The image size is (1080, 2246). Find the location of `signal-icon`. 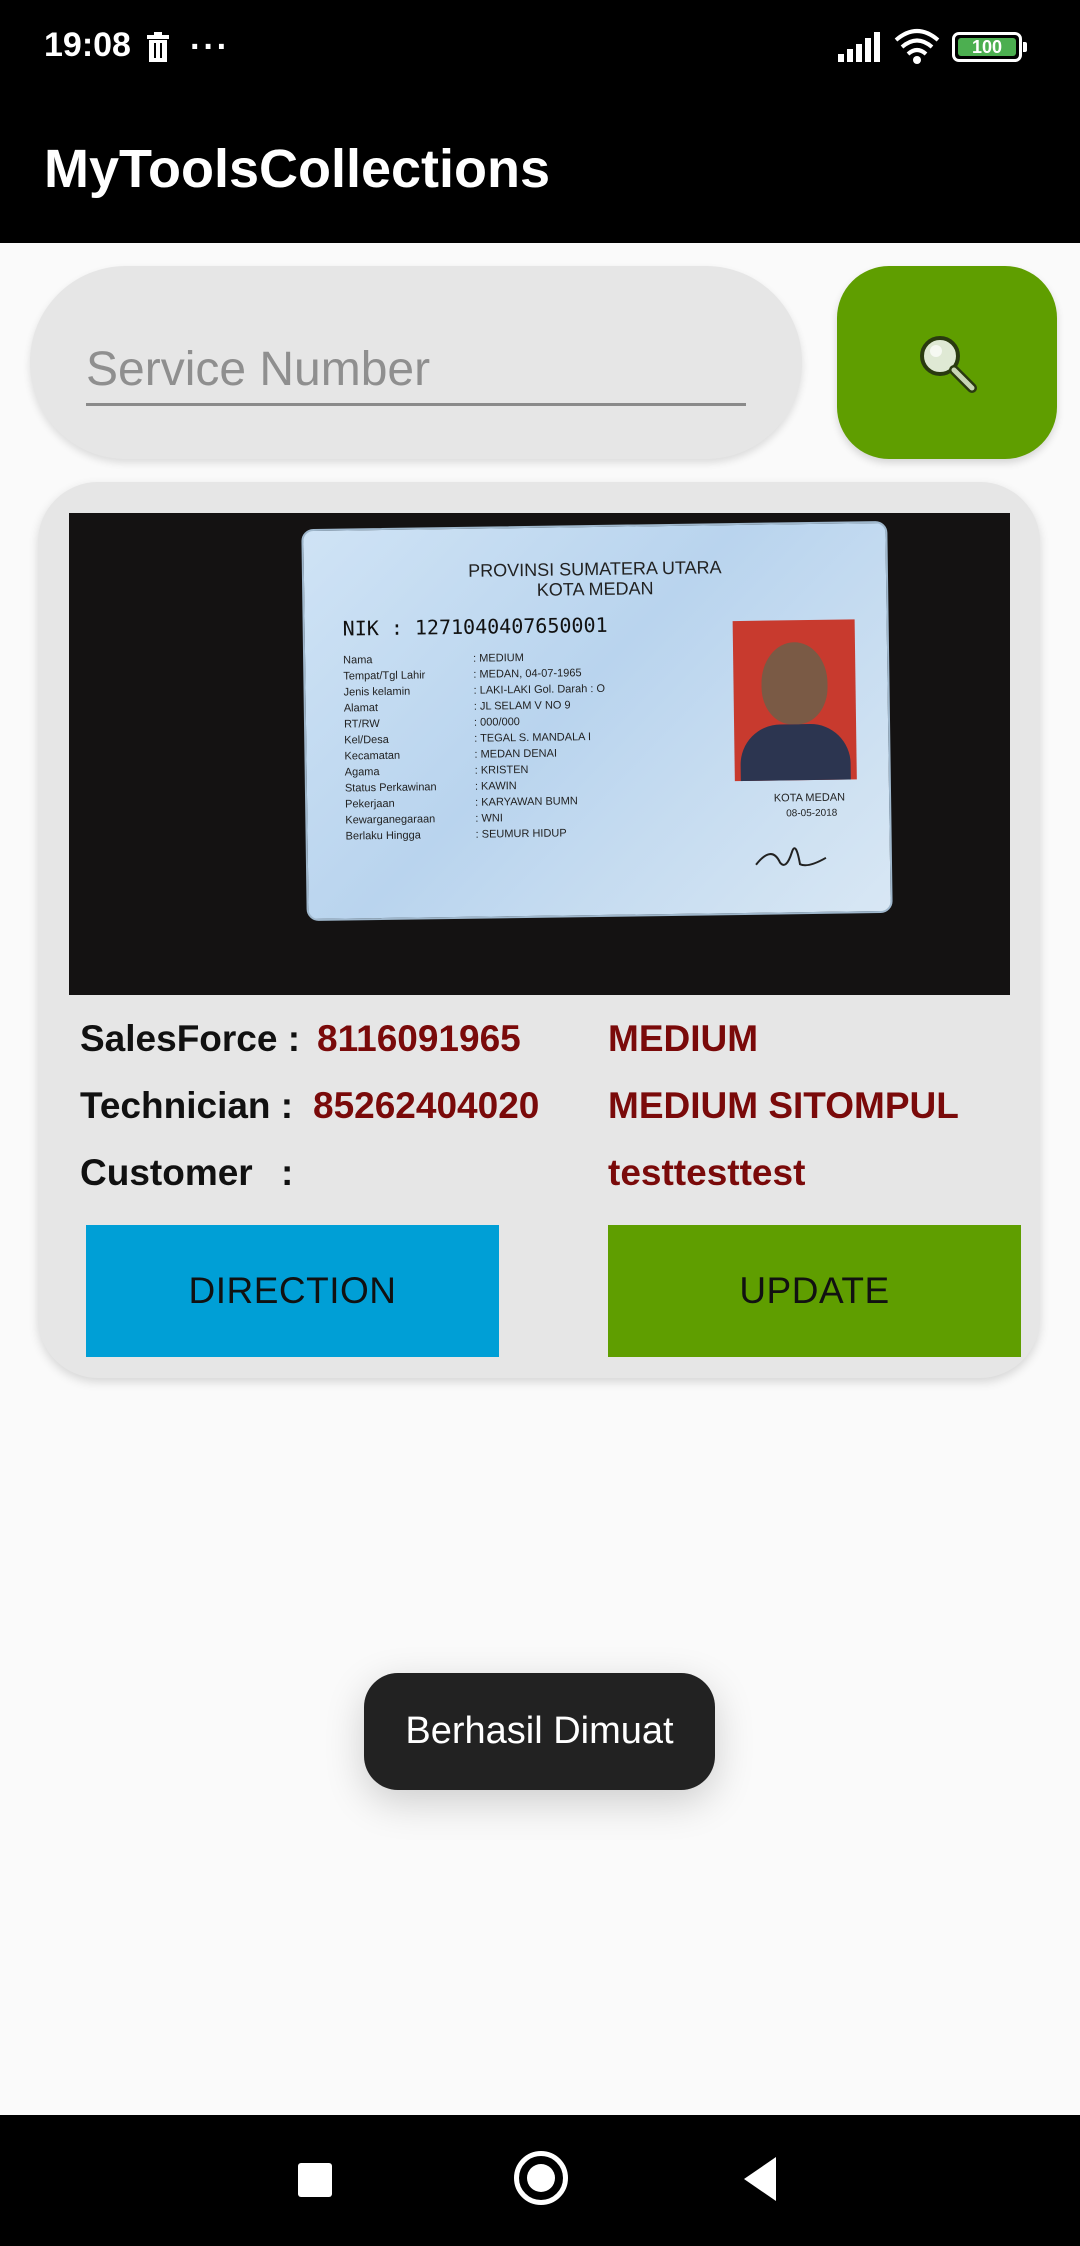

signal-icon is located at coordinates (859, 47).